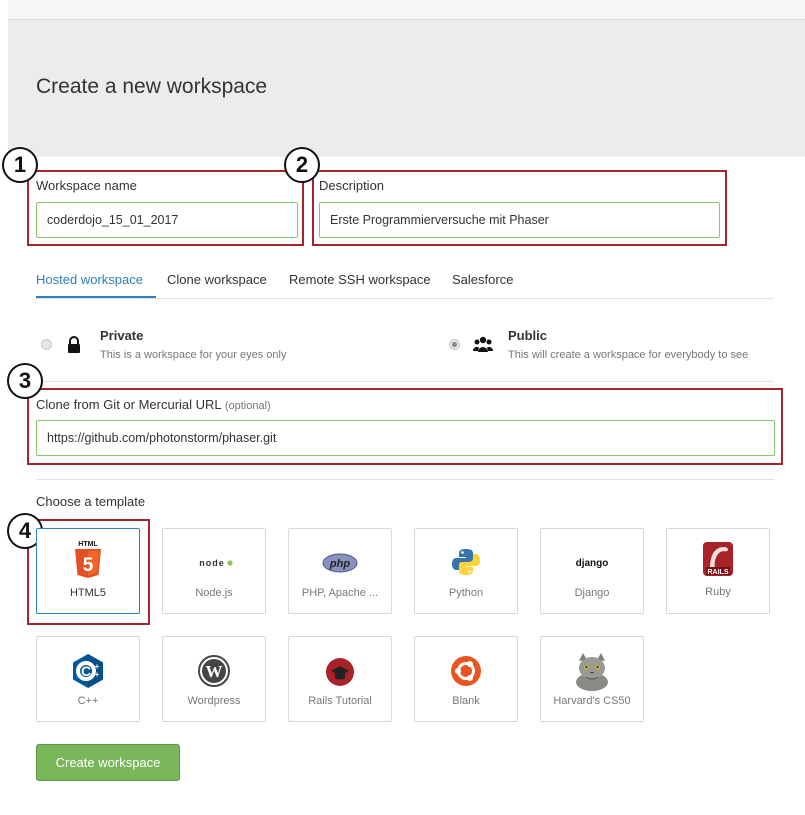  I want to click on django-icon-glyph: django, so click(592, 563).